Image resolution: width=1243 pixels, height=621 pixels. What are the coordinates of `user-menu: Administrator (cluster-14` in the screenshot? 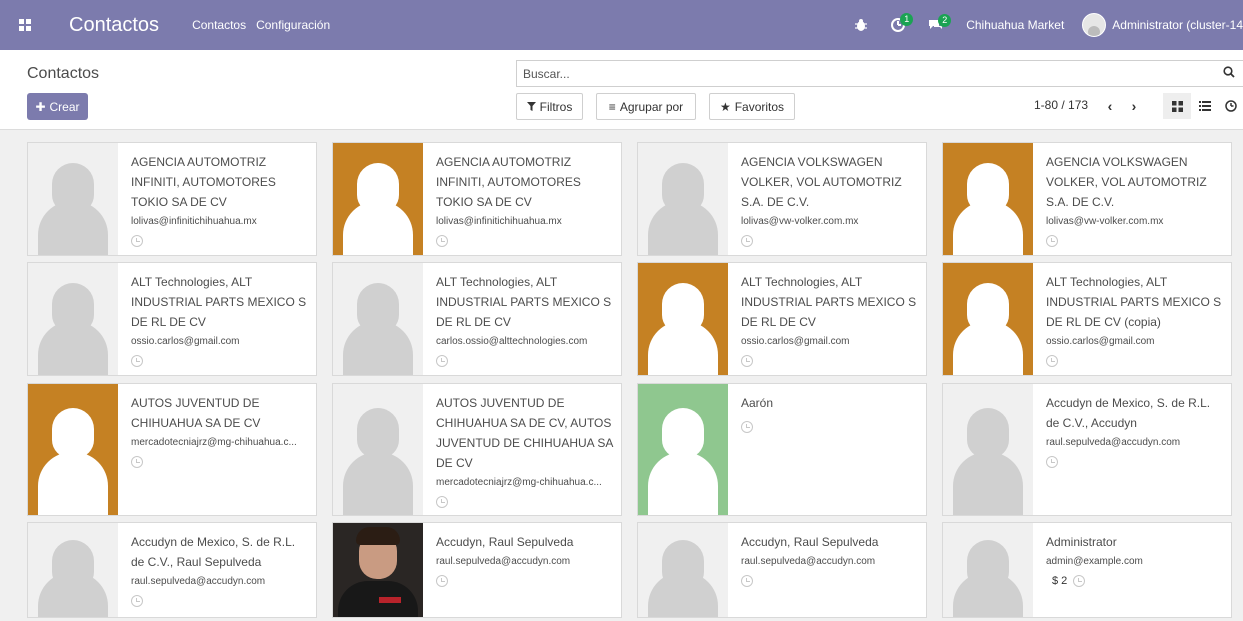 It's located at (1177, 25).